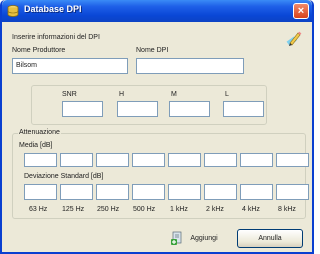  I want to click on producer-field: Bilsom, so click(70, 66).